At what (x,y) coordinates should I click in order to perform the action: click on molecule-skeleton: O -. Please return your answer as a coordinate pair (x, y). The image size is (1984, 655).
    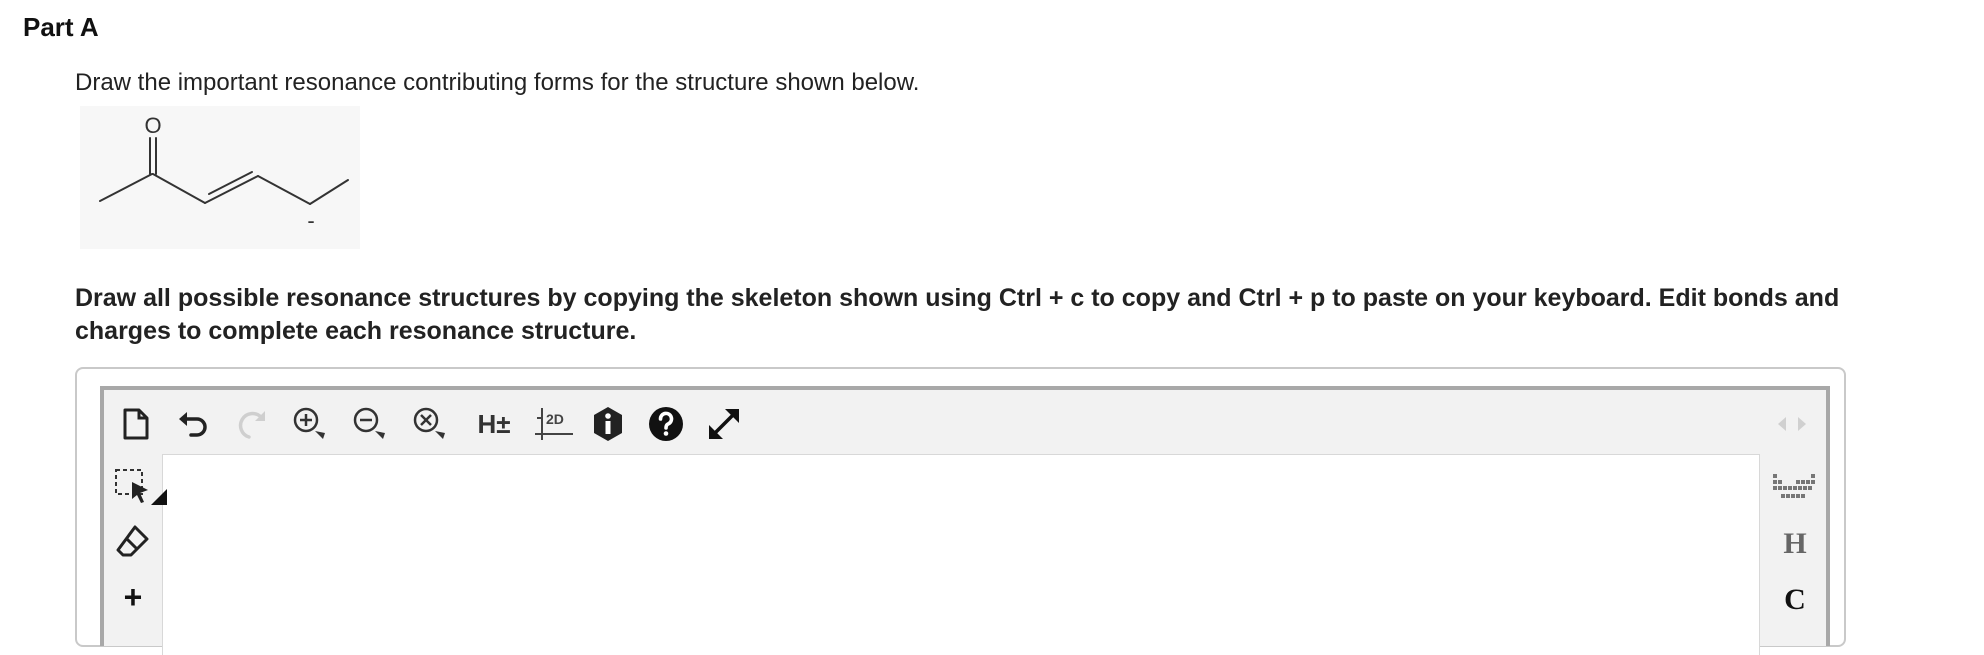
    Looking at the image, I should click on (224, 173).